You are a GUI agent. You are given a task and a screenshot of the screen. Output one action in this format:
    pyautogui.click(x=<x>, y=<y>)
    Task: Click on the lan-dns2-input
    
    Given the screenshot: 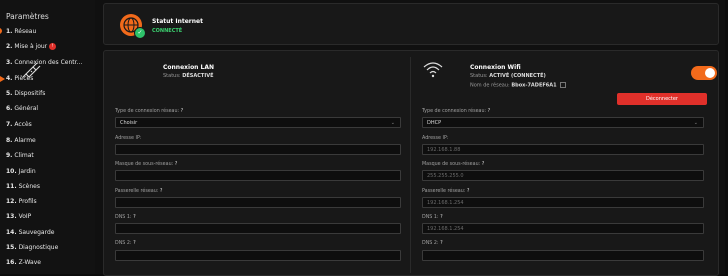 What is the action you would take?
    pyautogui.click(x=258, y=255)
    